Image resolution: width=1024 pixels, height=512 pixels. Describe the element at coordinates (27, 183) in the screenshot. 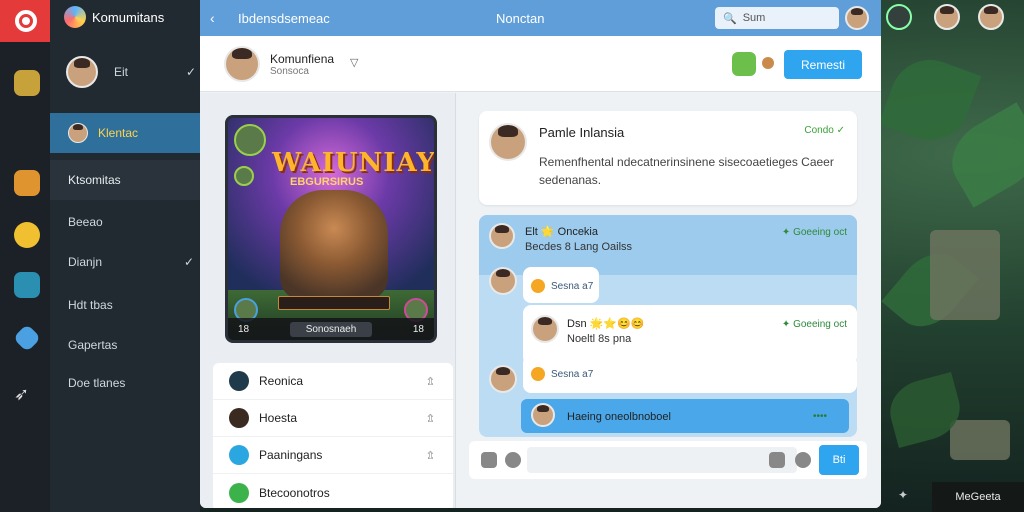

I see `helmet-icon` at that location.